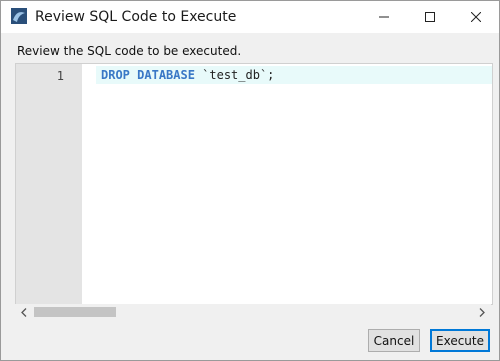  I want to click on minimize-icon, so click(384, 17).